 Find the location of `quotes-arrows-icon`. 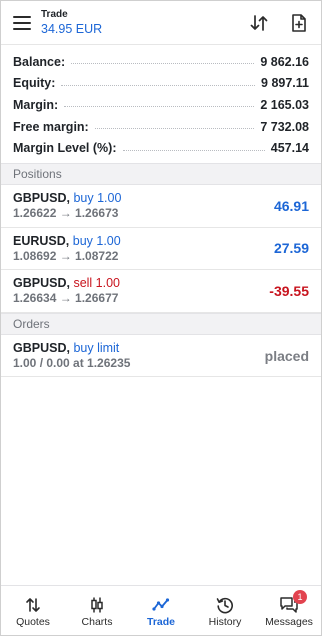

quotes-arrows-icon is located at coordinates (33, 604).